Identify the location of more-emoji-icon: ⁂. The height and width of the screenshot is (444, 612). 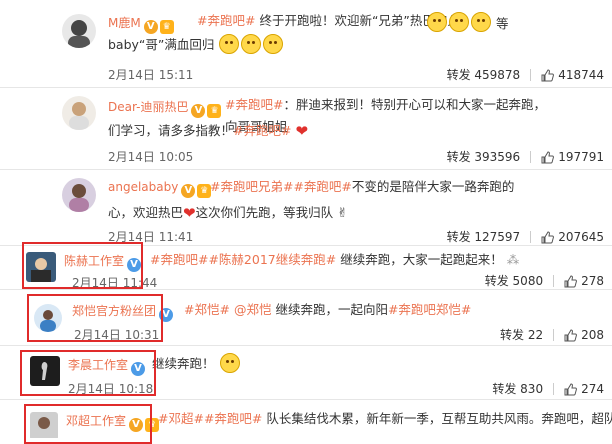
(513, 259).